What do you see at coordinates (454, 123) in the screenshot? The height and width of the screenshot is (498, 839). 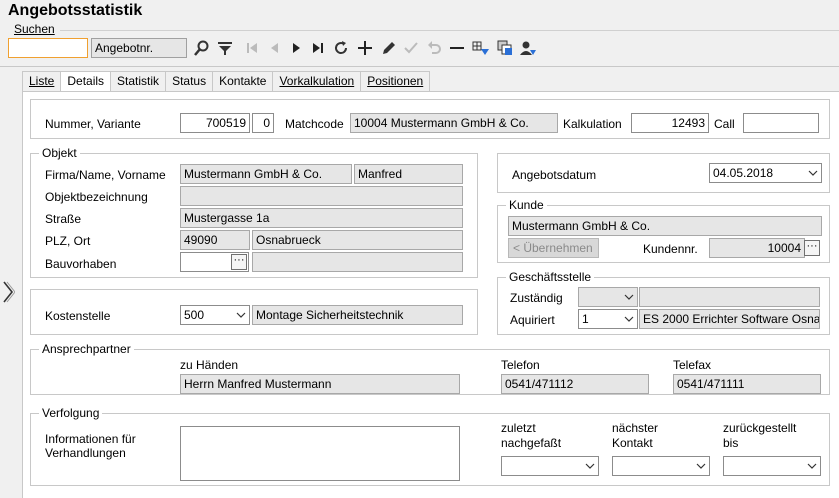 I see `matchcode-field: 10004 Mustermann GmbH & Co.` at bounding box center [454, 123].